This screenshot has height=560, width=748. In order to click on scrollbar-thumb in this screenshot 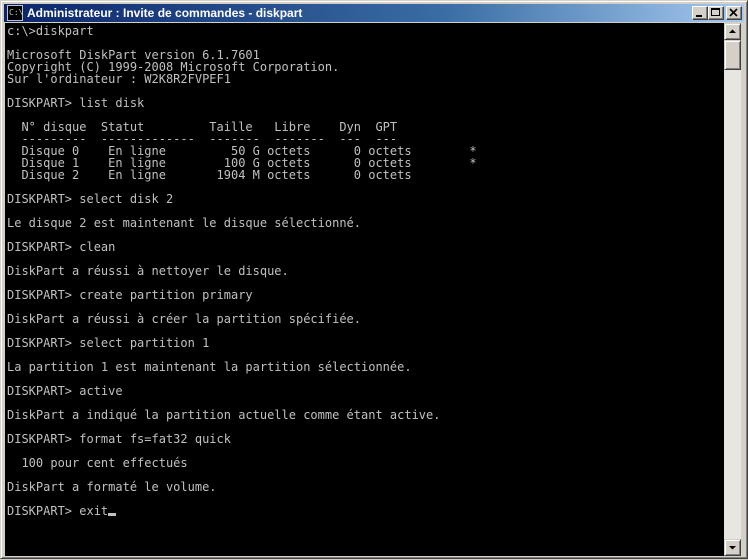, I will do `click(732, 55)`.